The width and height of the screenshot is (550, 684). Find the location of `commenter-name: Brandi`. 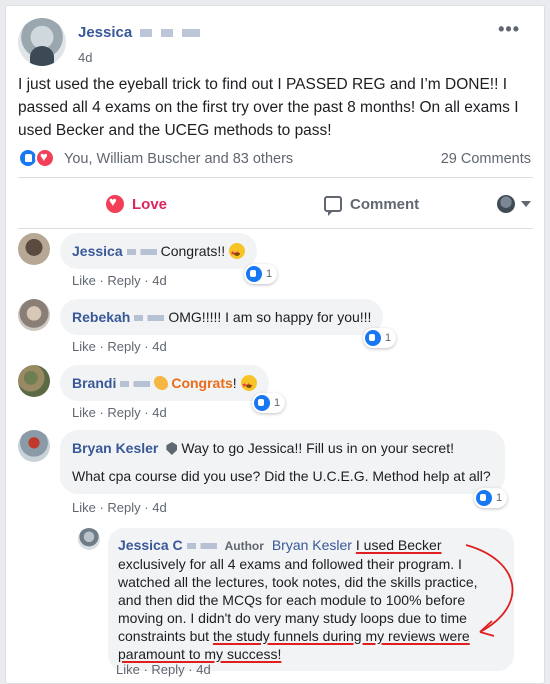

commenter-name: Brandi is located at coordinates (94, 383).